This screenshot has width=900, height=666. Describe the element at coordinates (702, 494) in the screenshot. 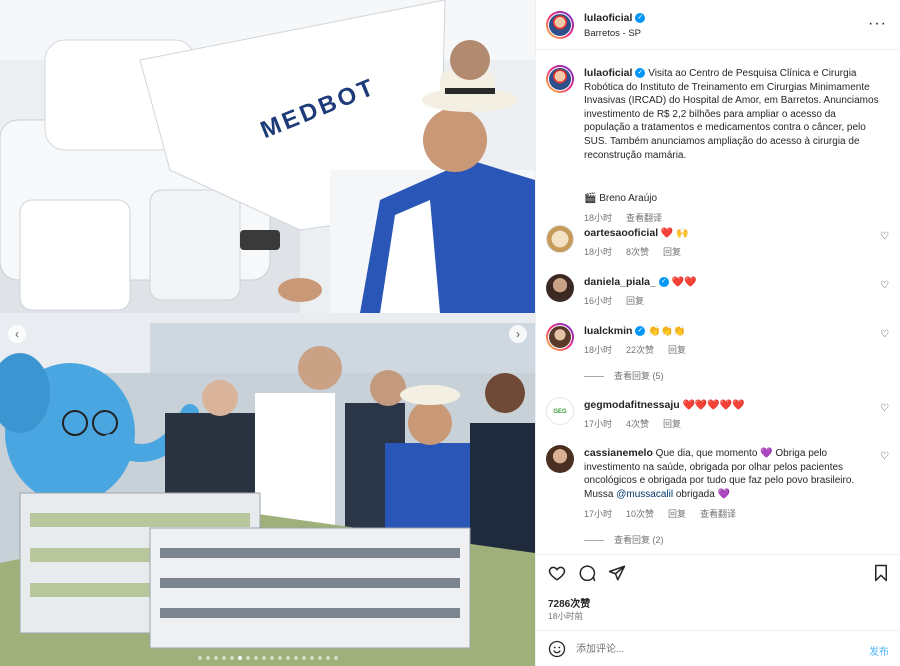

I see `comment-body-part2: obrigada 💜` at that location.